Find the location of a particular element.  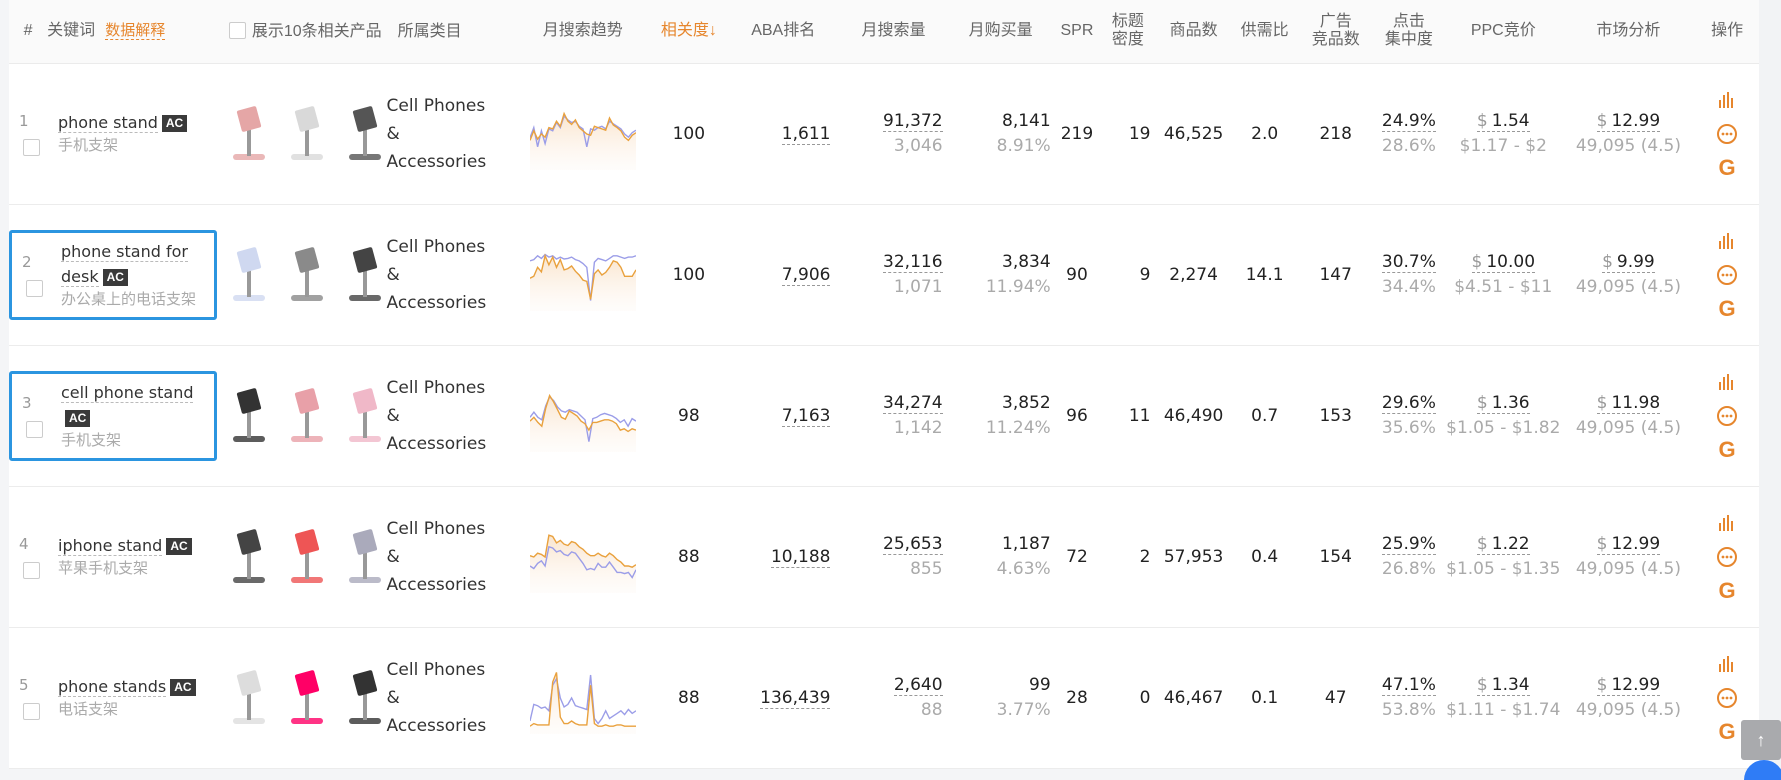

ppc-bid: $1.34 is located at coordinates (1503, 685).